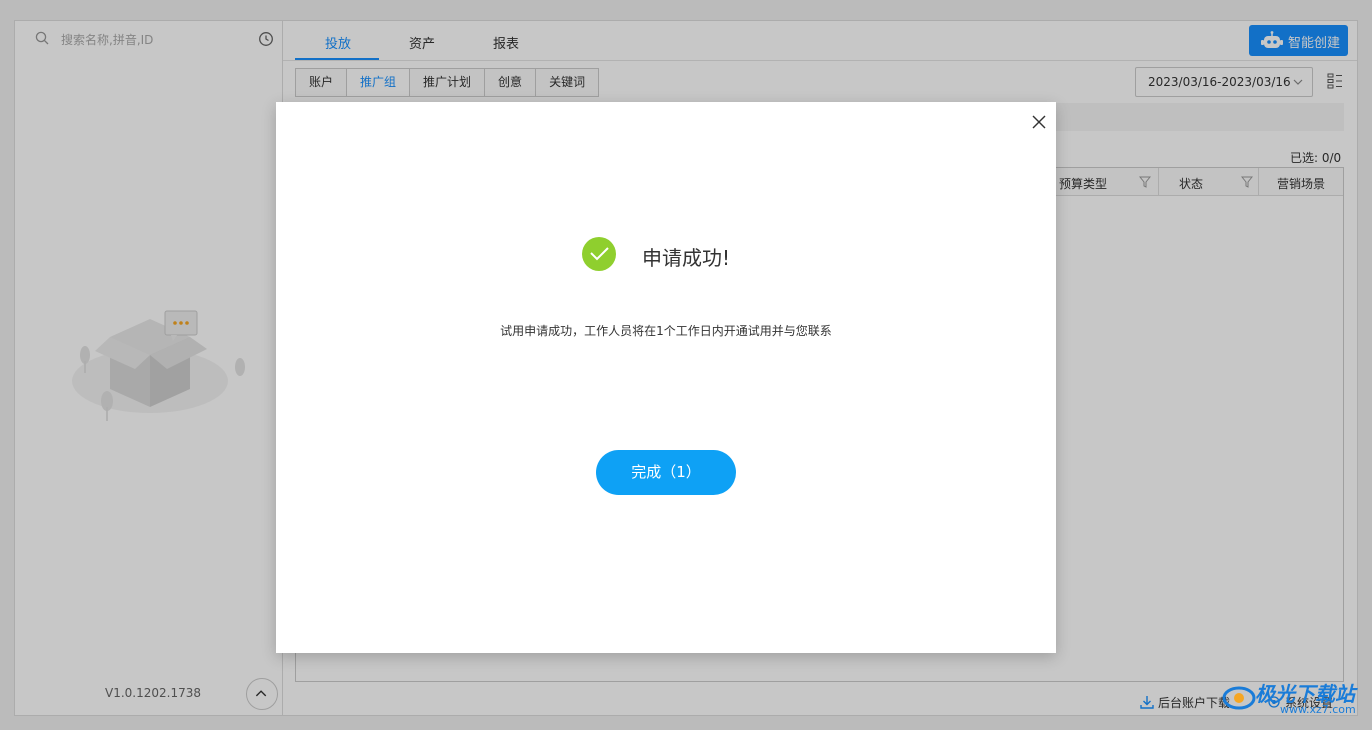 The height and width of the screenshot is (730, 1372). Describe the element at coordinates (666, 472) in the screenshot. I see `done-button: 完成（1）` at that location.